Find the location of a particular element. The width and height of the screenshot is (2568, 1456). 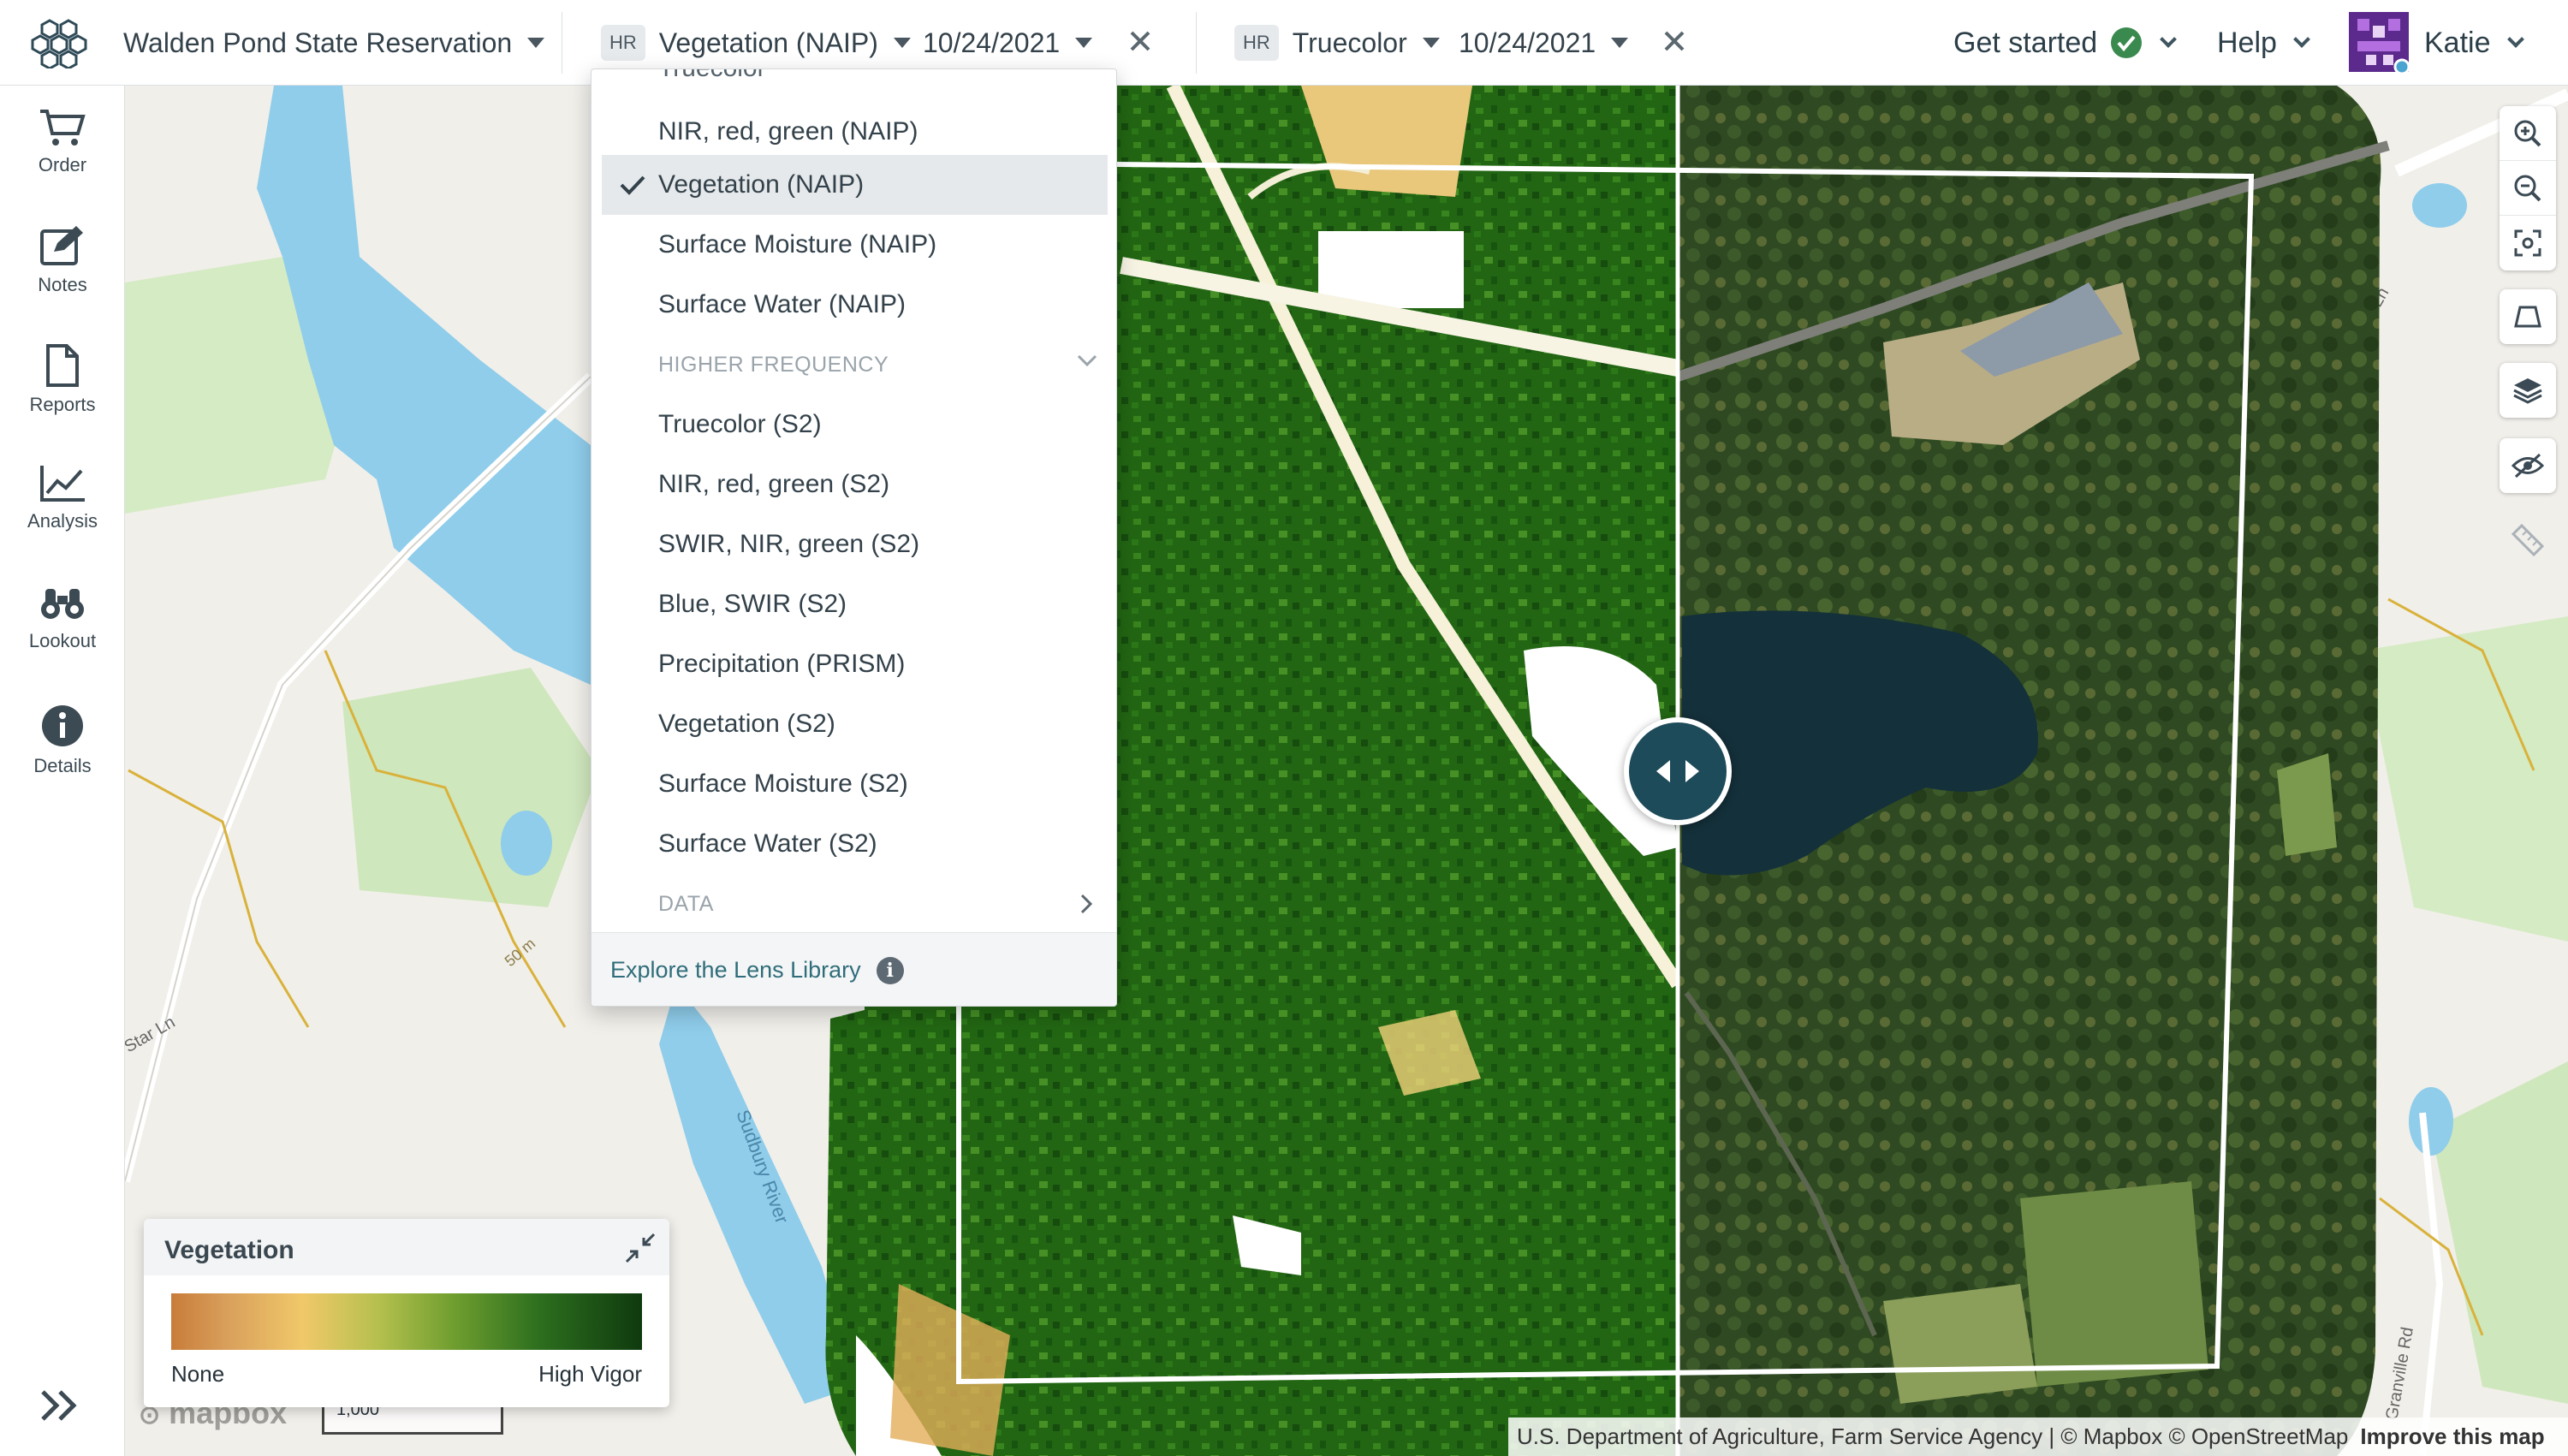

ruler-button is located at coordinates (2527, 542).